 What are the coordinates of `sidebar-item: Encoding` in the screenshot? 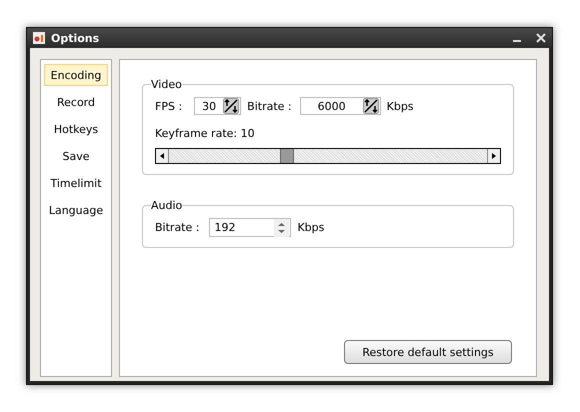 It's located at (76, 75).